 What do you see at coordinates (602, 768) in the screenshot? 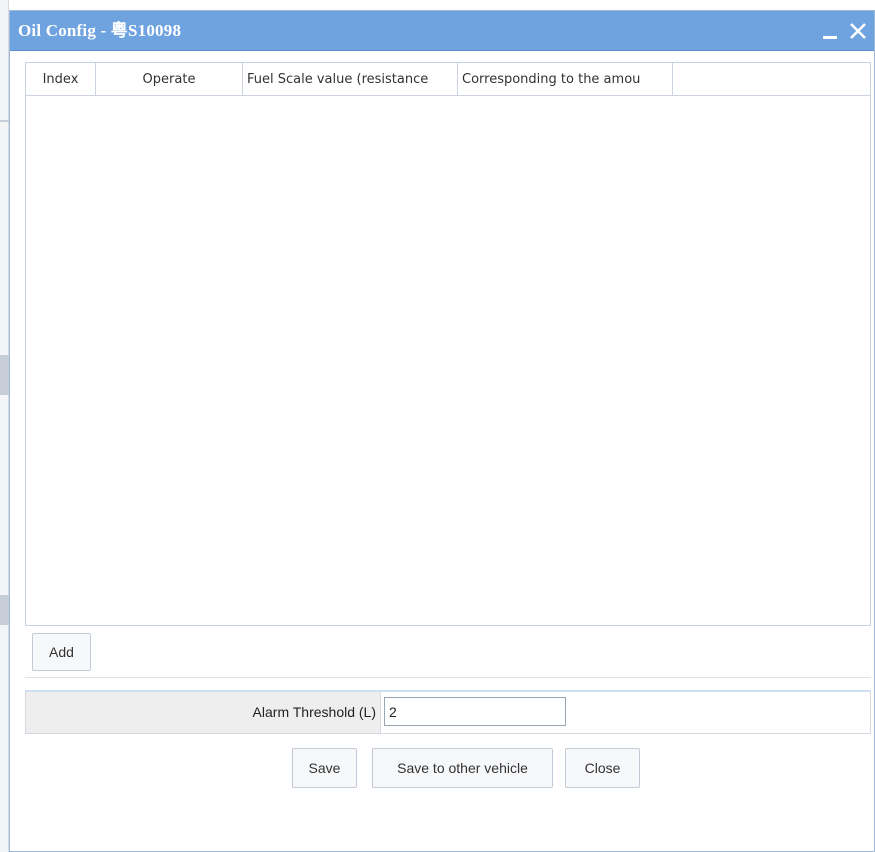
I see `close-button: Close` at bounding box center [602, 768].